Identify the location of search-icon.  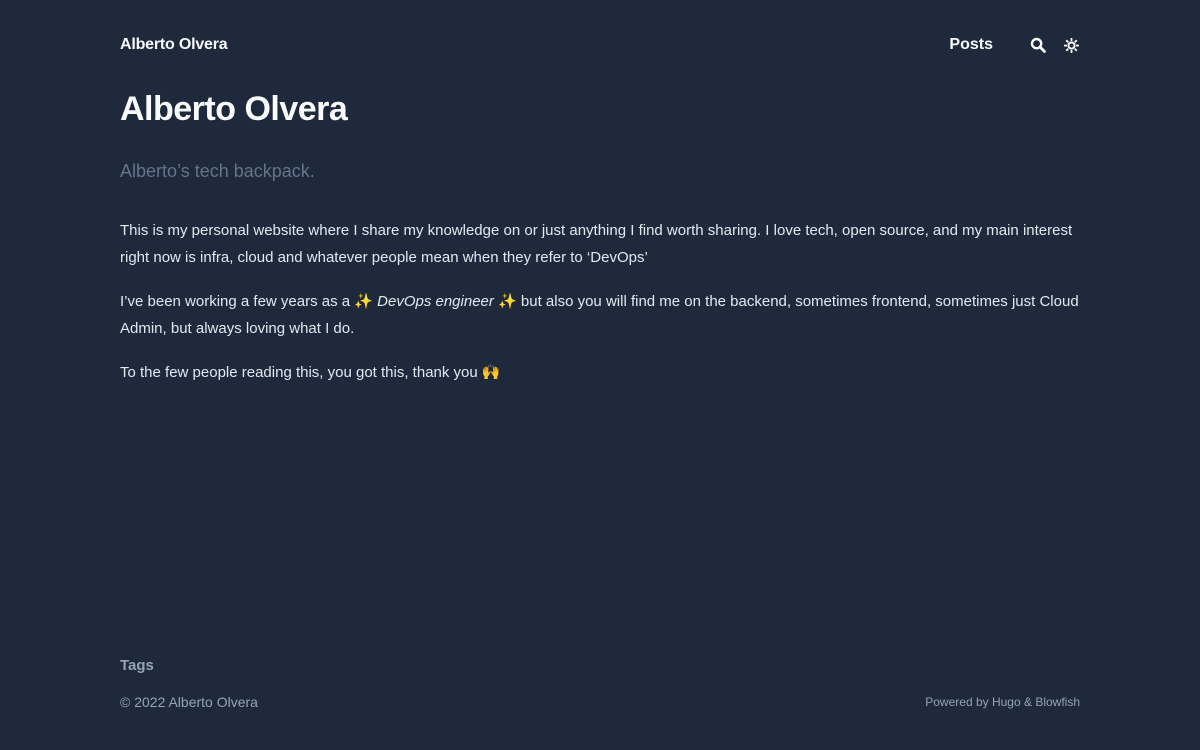
(1038, 45).